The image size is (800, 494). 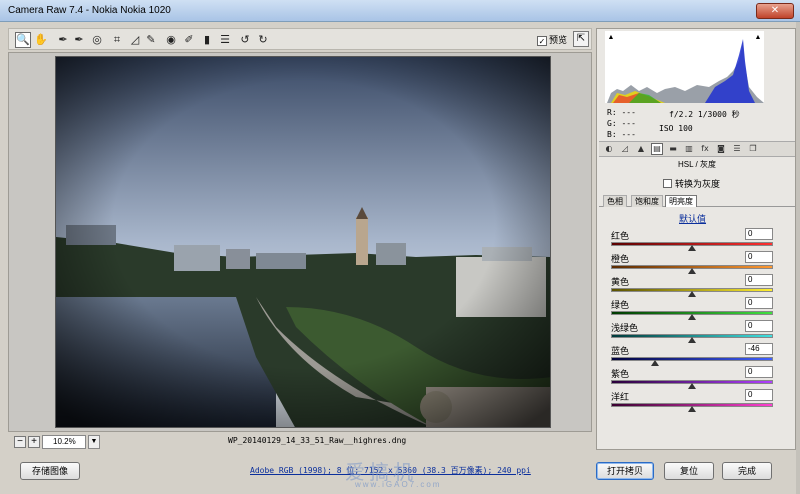 What do you see at coordinates (171, 40) in the screenshot?
I see `red-eye-tool-icon: ◉` at bounding box center [171, 40].